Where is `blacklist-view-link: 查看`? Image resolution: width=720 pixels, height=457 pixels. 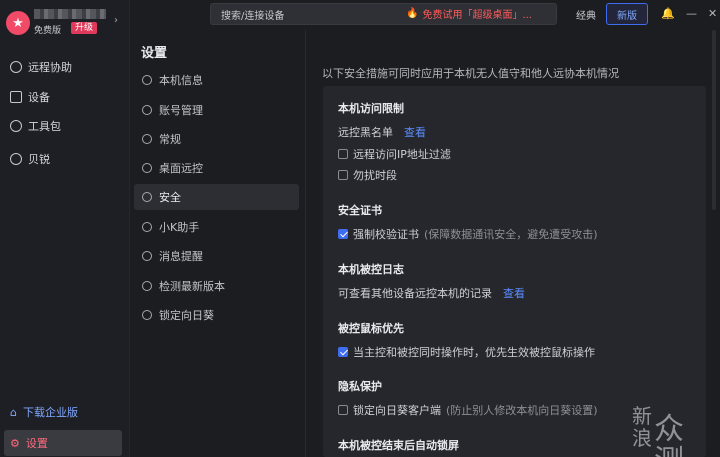 blacklist-view-link: 查看 is located at coordinates (415, 132).